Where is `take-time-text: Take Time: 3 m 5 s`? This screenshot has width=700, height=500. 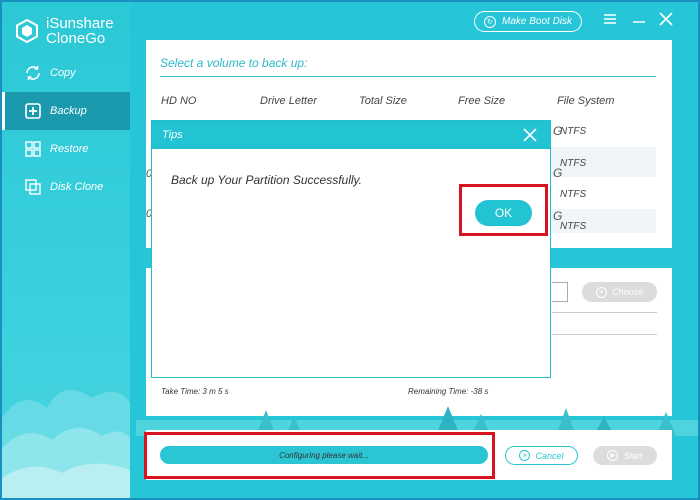
take-time-text: Take Time: 3 m 5 s is located at coordinates (195, 391).